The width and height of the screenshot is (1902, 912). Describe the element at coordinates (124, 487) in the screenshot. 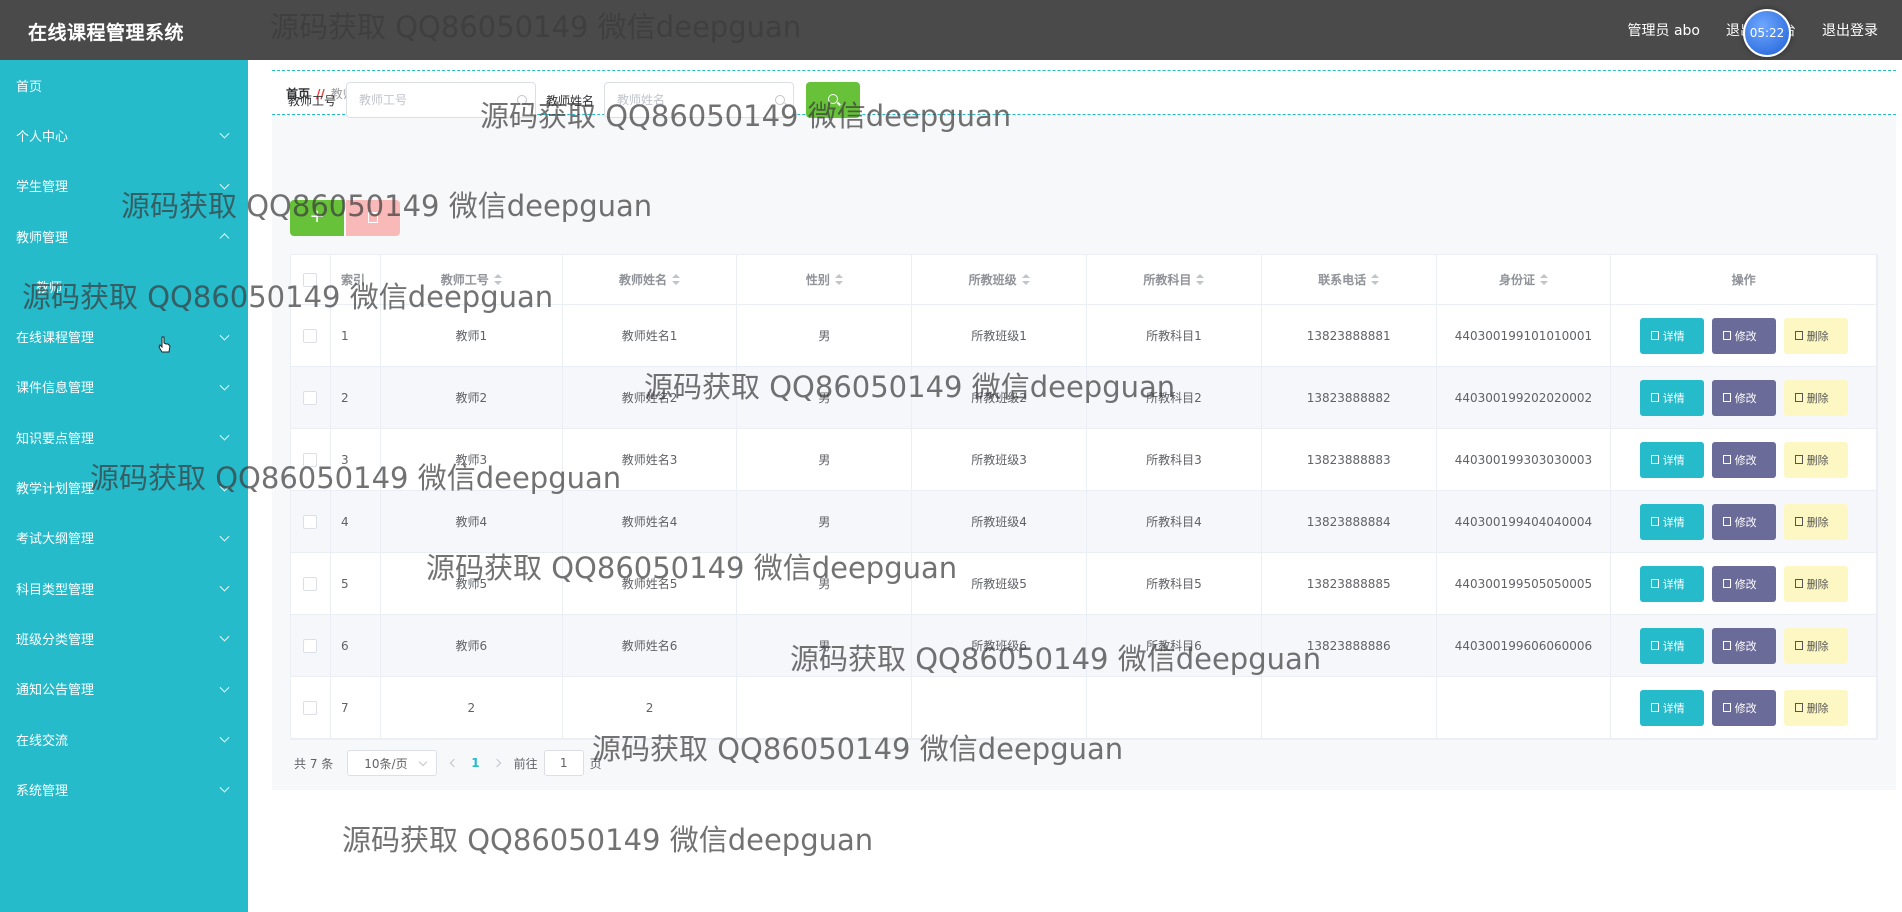

I see `sidebar-item: 教学计划管理` at that location.